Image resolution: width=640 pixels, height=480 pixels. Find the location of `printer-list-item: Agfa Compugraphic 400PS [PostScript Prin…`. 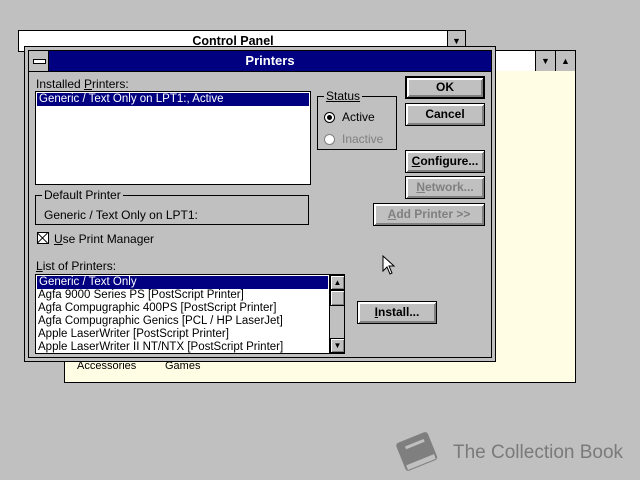

printer-list-item: Agfa Compugraphic 400PS [PostScript Prin… is located at coordinates (190, 308).